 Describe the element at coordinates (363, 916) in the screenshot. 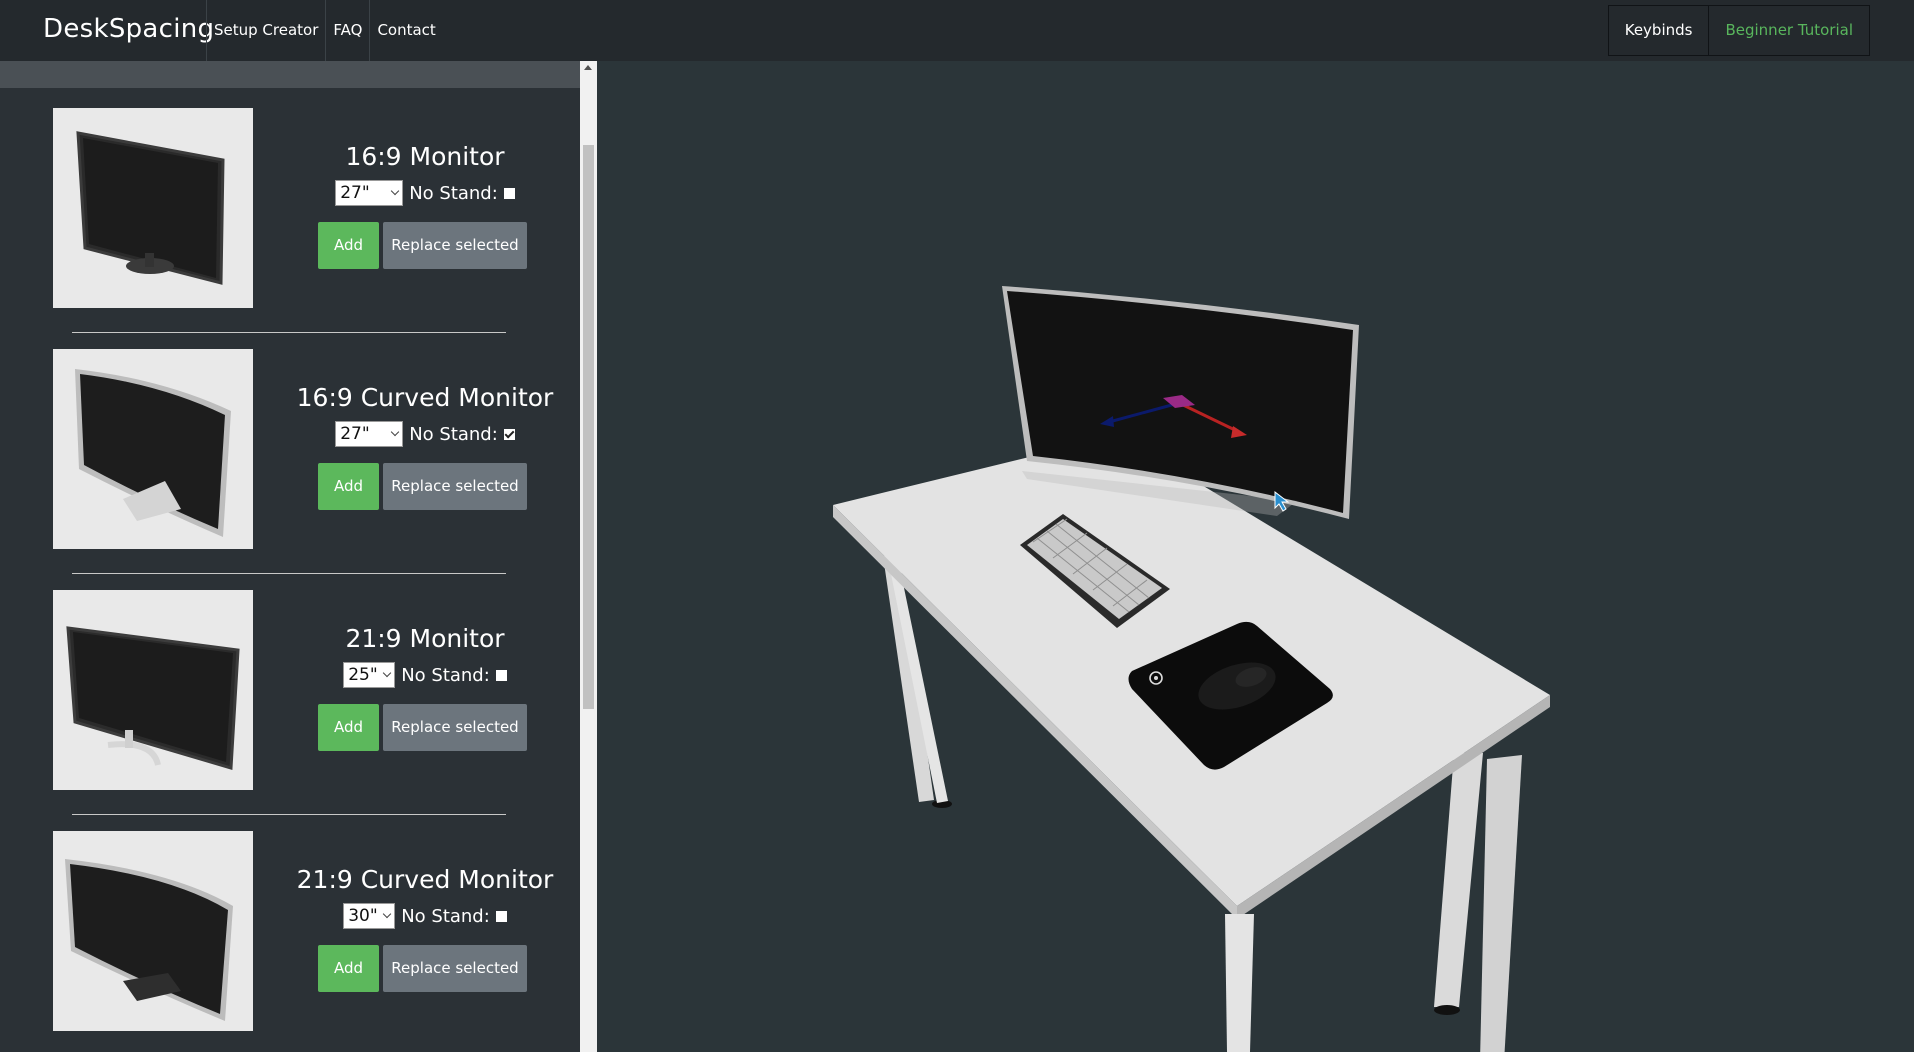

I see `size-select-value: 30"` at that location.